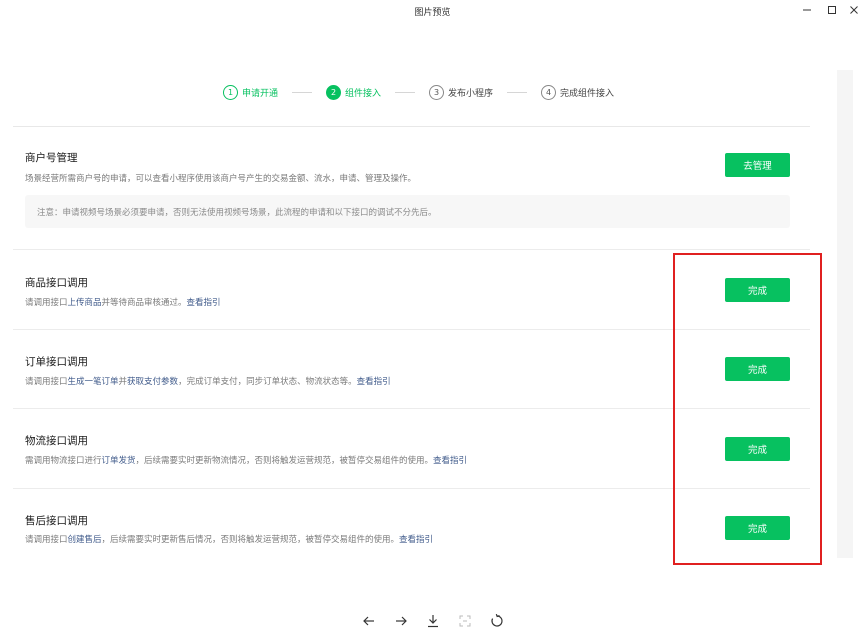  I want to click on product-title: 商品接口调用, so click(56, 283).